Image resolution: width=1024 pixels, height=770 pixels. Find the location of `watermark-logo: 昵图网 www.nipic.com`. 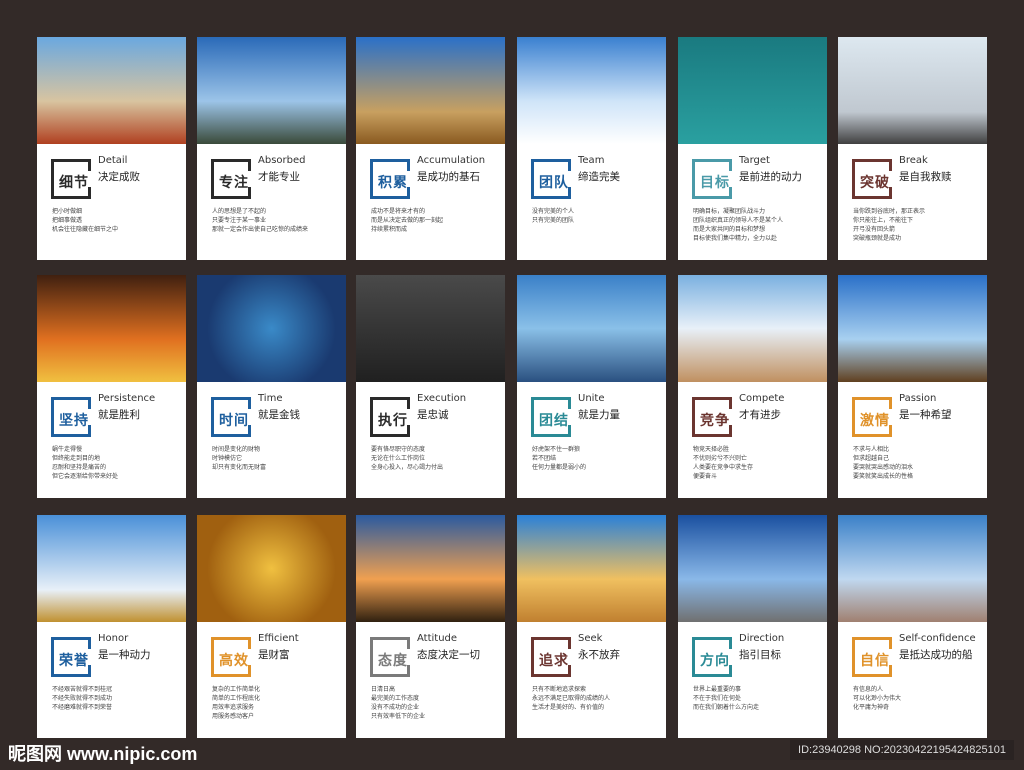

watermark-logo: 昵图网 www.nipic.com is located at coordinates (103, 754).